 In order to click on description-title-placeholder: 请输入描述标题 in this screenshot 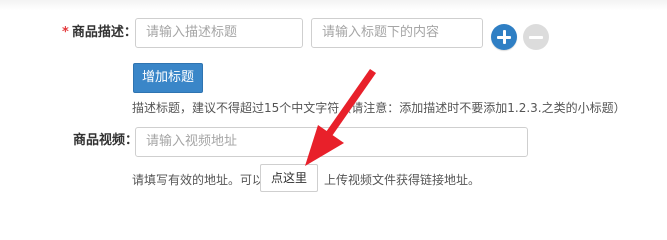, I will do `click(192, 32)`.